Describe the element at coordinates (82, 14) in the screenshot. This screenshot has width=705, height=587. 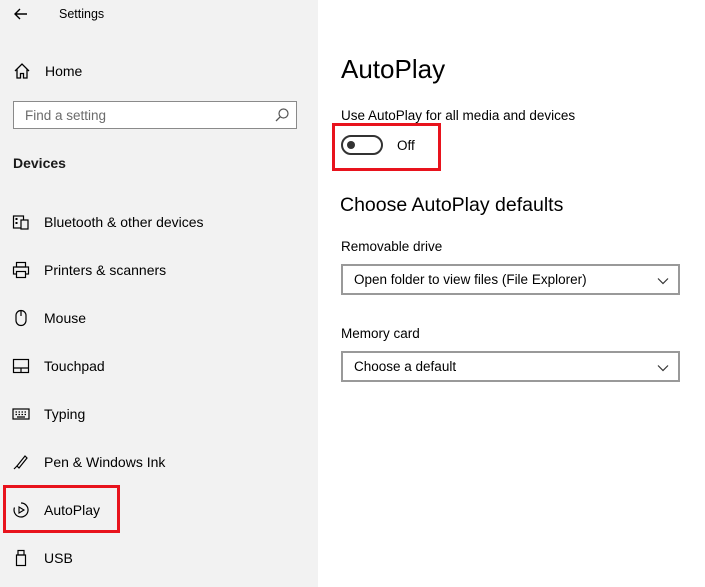
I see `app-title: Settings` at that location.